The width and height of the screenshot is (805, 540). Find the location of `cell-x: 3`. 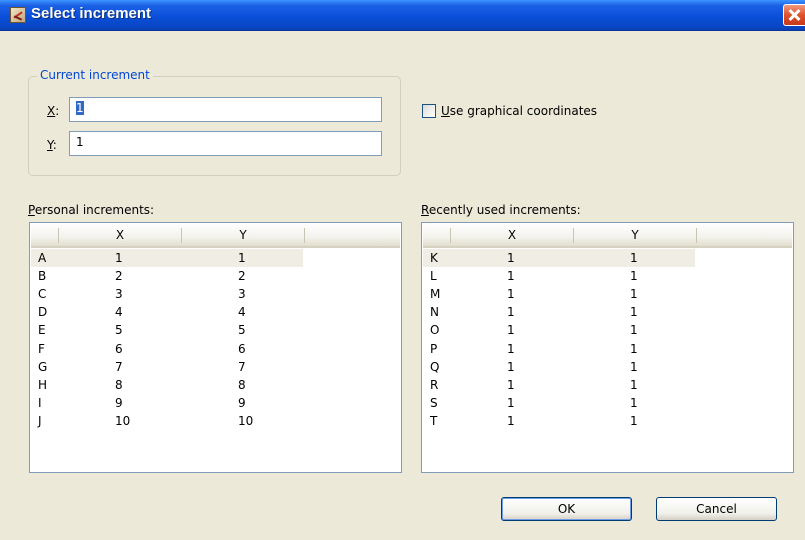

cell-x: 3 is located at coordinates (119, 294).